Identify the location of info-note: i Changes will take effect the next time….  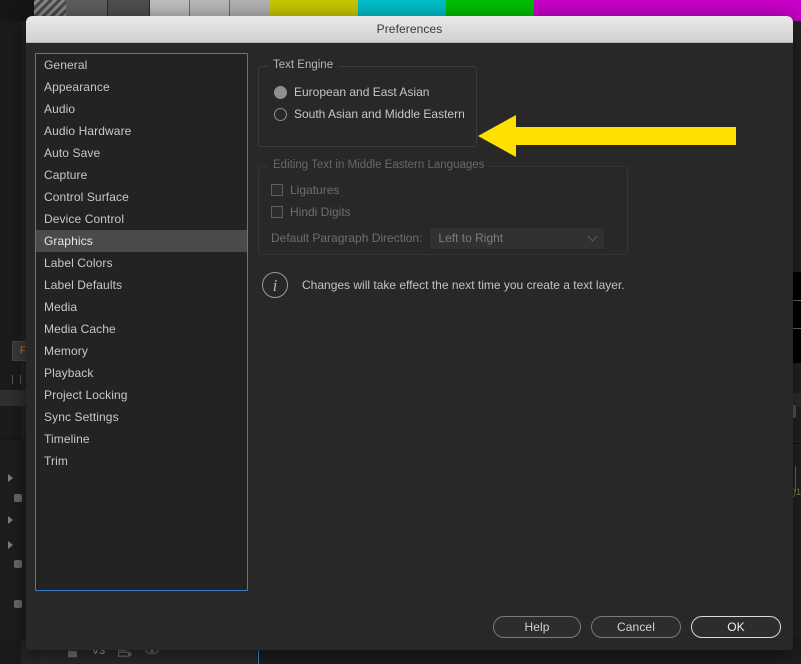
(443, 285).